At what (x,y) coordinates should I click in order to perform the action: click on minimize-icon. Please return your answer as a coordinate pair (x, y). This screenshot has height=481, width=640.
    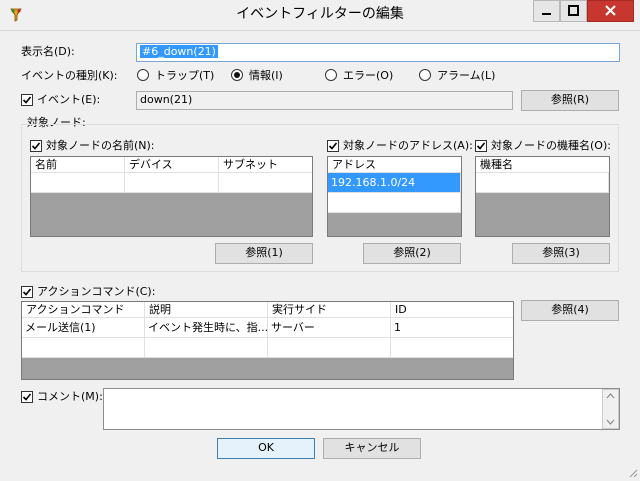
    Looking at the image, I should click on (546, 14).